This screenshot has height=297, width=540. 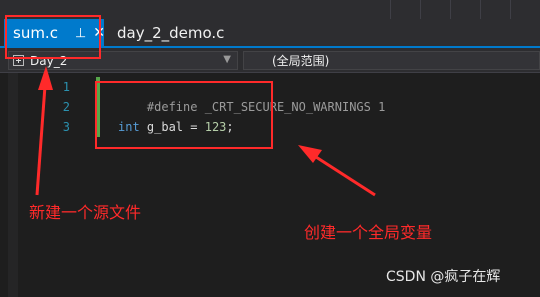 What do you see at coordinates (85, 212) in the screenshot?
I see `annotation-new-file: 新建一个源文件` at bounding box center [85, 212].